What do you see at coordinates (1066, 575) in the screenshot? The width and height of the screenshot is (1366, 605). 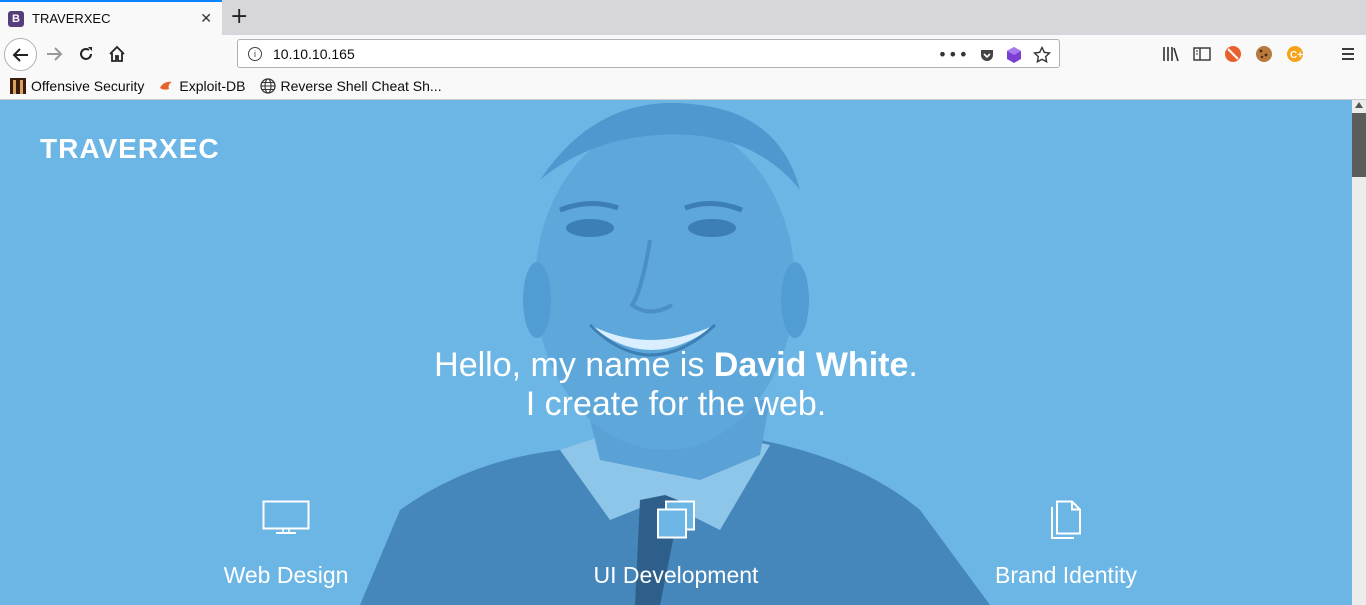 I see `service-label: Brand Identity` at bounding box center [1066, 575].